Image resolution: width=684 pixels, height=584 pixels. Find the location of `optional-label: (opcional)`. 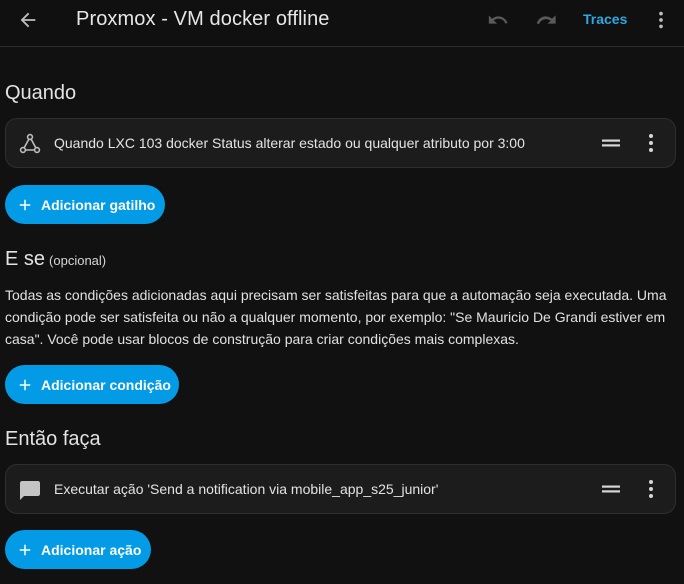

optional-label: (opcional) is located at coordinates (78, 260).